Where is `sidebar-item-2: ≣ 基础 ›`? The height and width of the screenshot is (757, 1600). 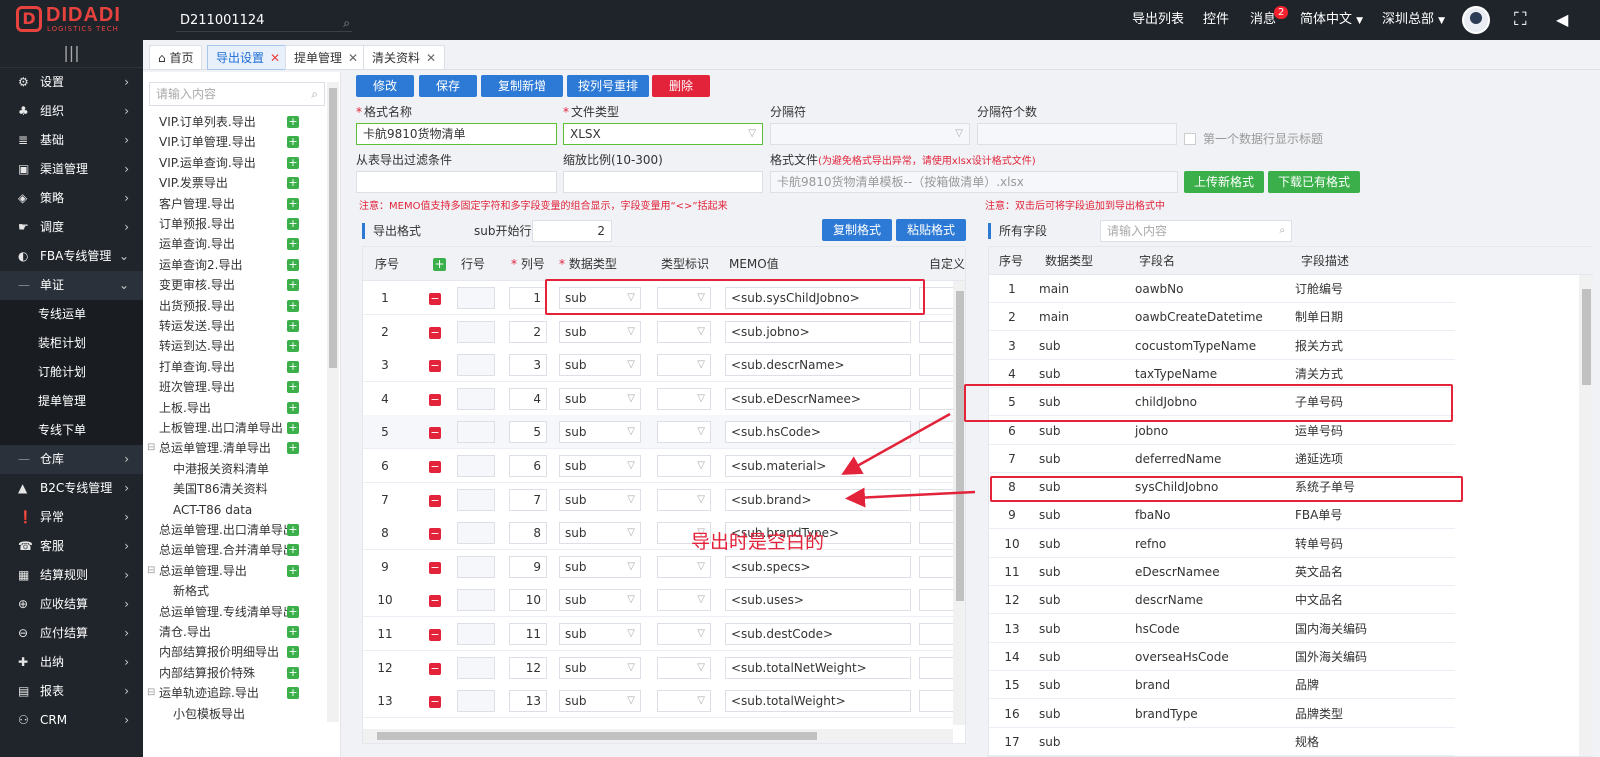
sidebar-item-2: ≣ 基础 › is located at coordinates (71, 140).